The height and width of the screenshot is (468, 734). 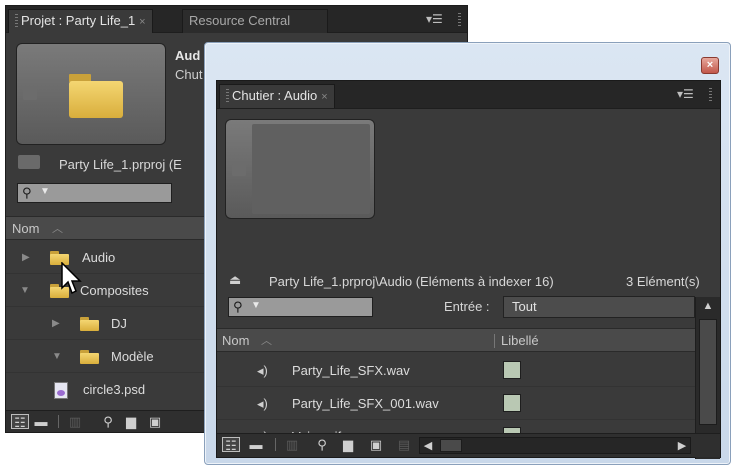 I want to click on bin-toolbar: ☷ ▬ ▥ ⚲ ▆ ▣ ▤ ◀ ▶, so click(x=468, y=445).